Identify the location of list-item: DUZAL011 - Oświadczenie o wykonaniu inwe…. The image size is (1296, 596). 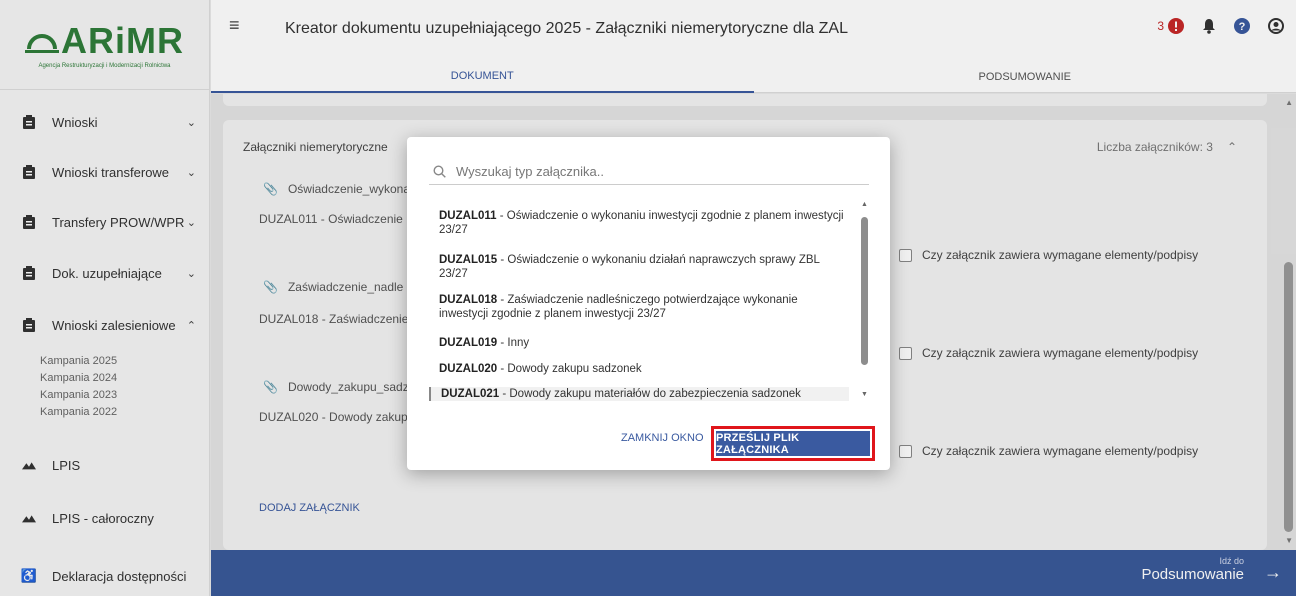
(643, 223).